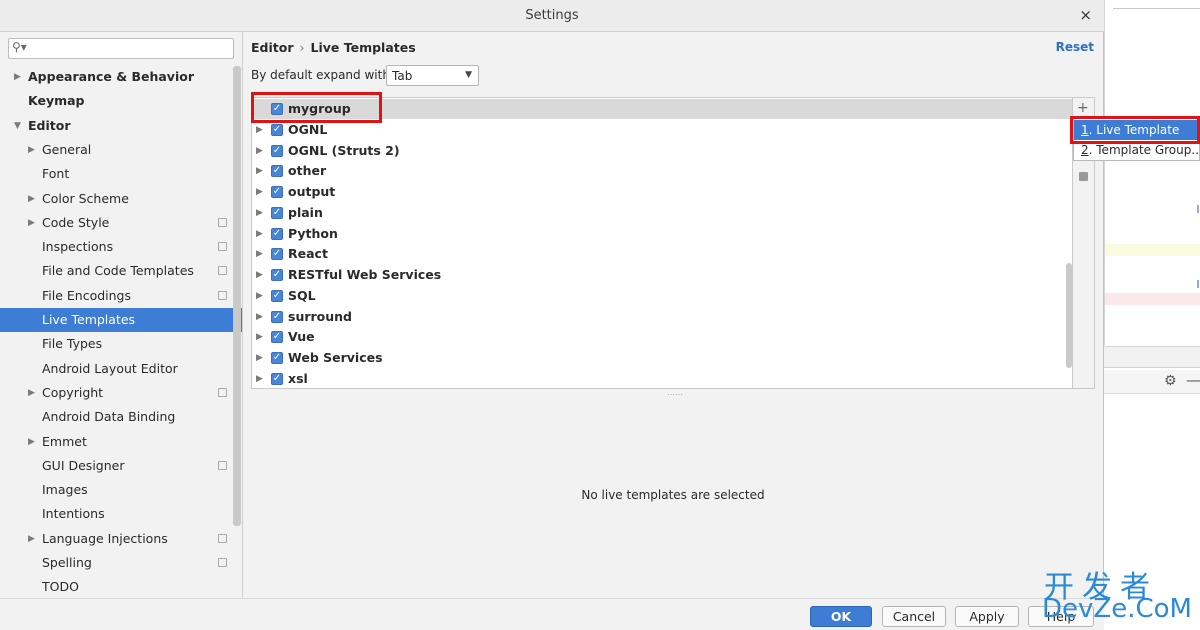  Describe the element at coordinates (73, 392) in the screenshot. I see `sidebar-item-label: Copyright` at that location.